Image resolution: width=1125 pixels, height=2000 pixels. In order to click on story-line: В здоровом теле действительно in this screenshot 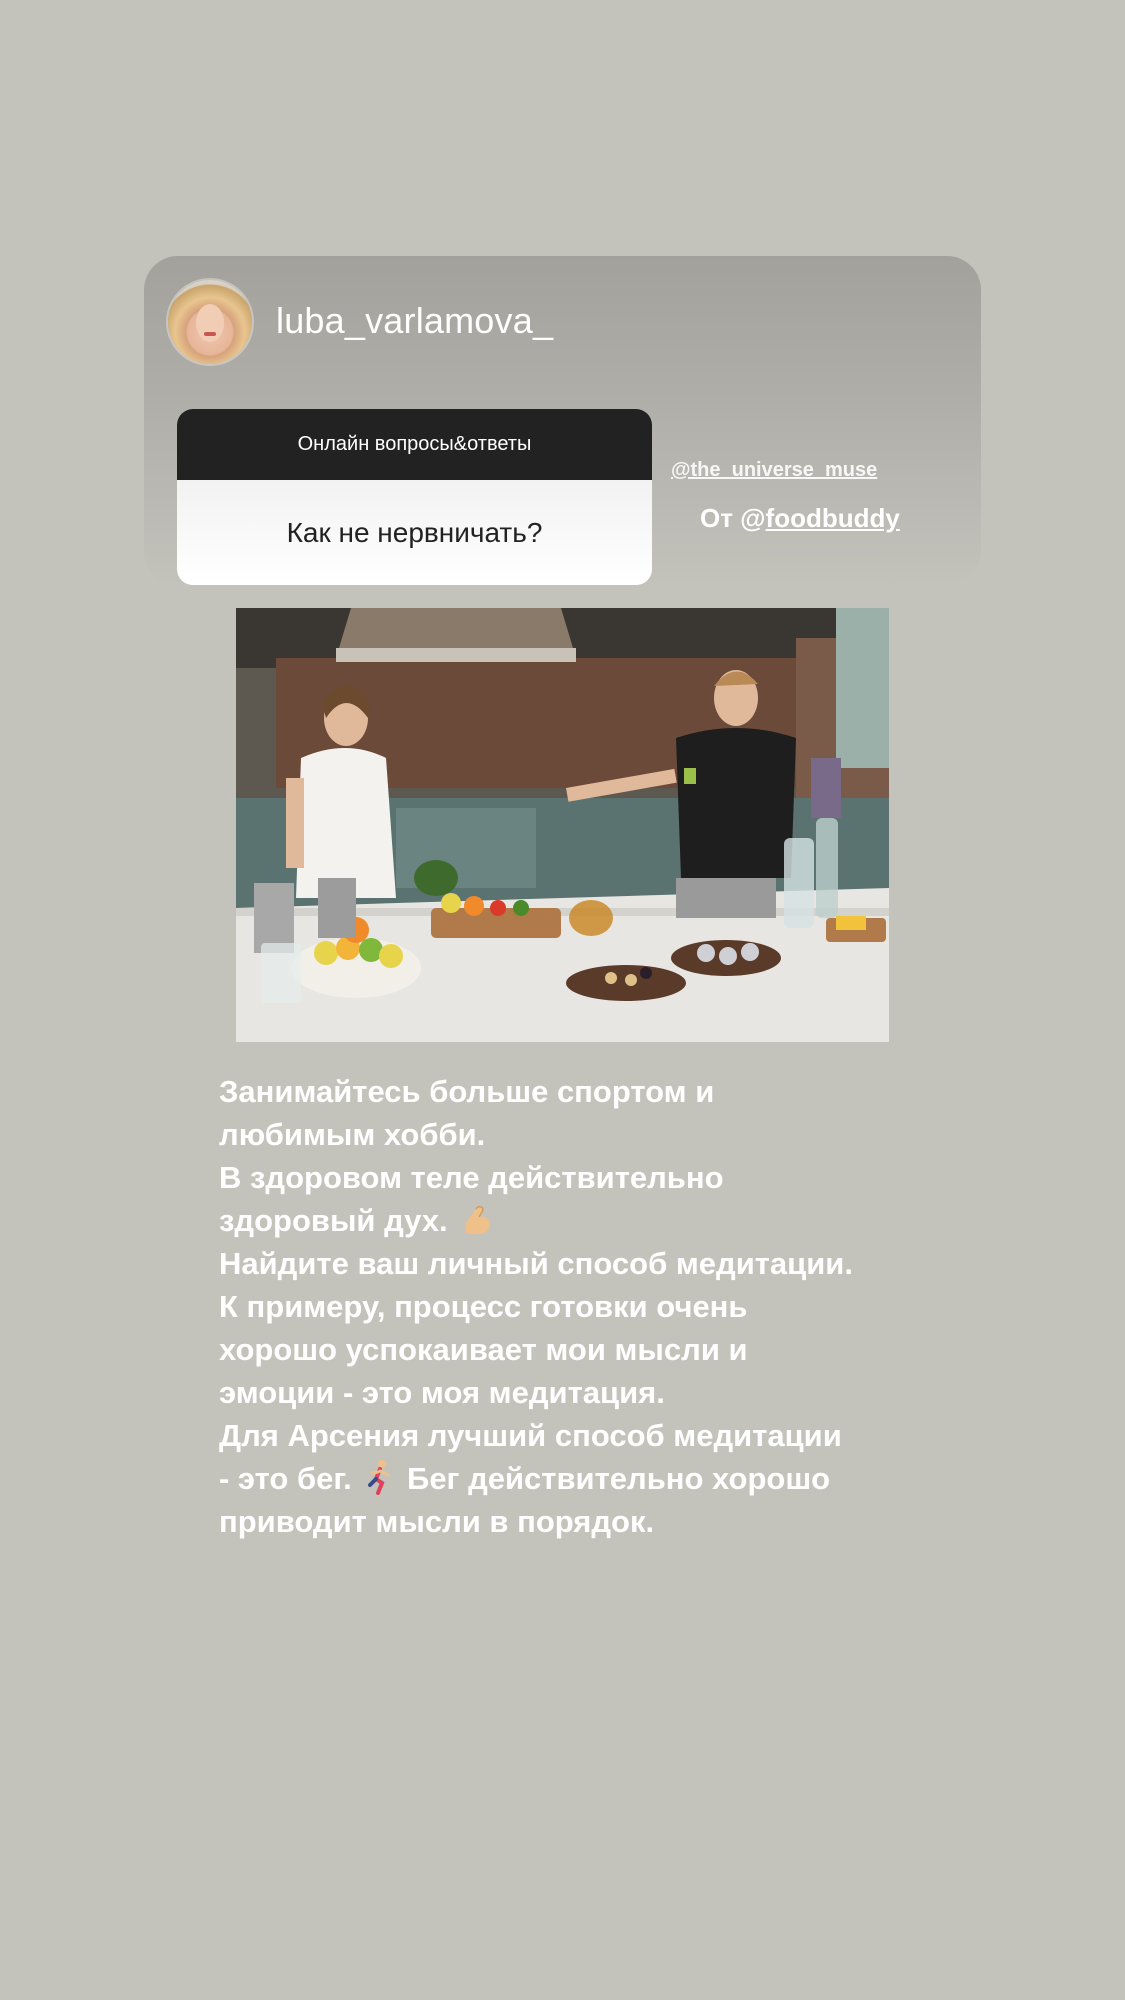, I will do `click(471, 1177)`.